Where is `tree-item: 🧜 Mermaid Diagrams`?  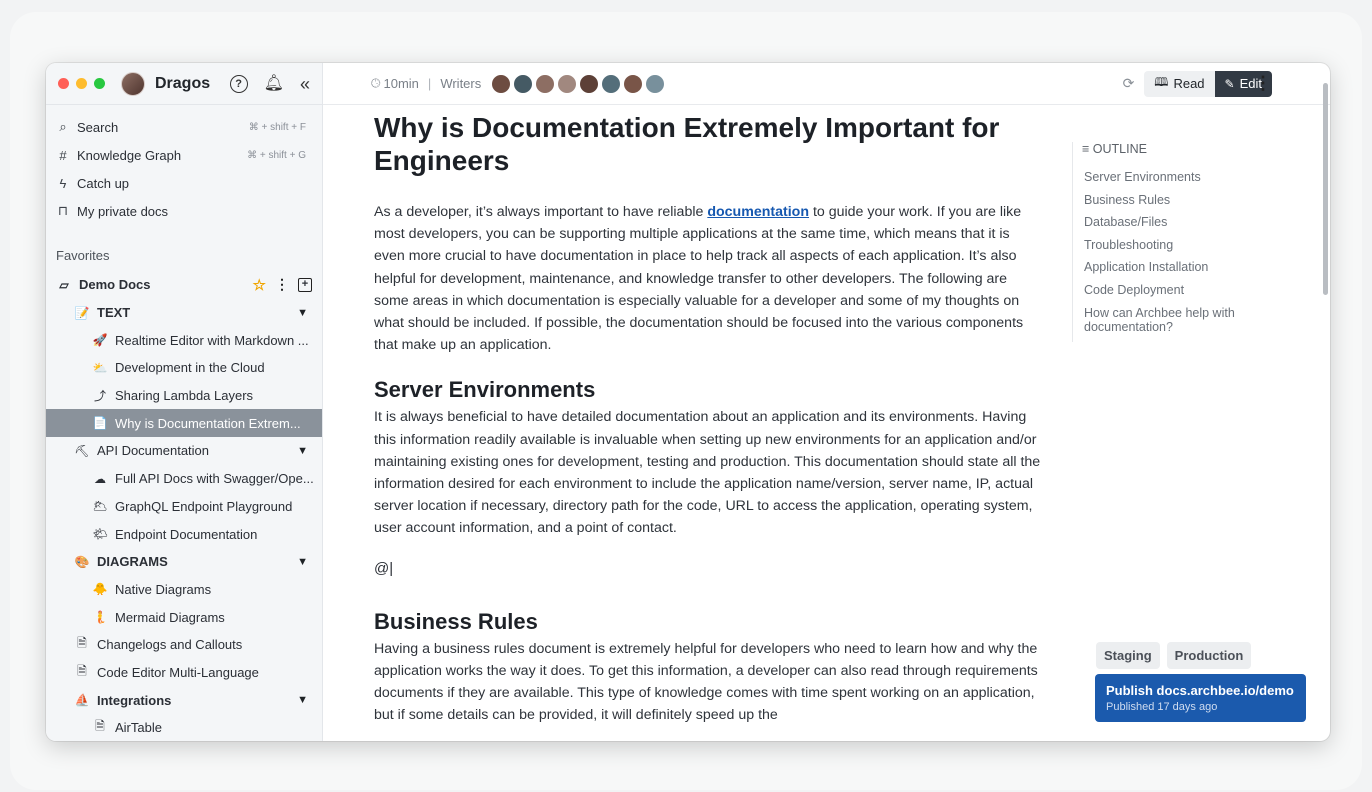
tree-item: 🧜 Mermaid Diagrams is located at coordinates (184, 617).